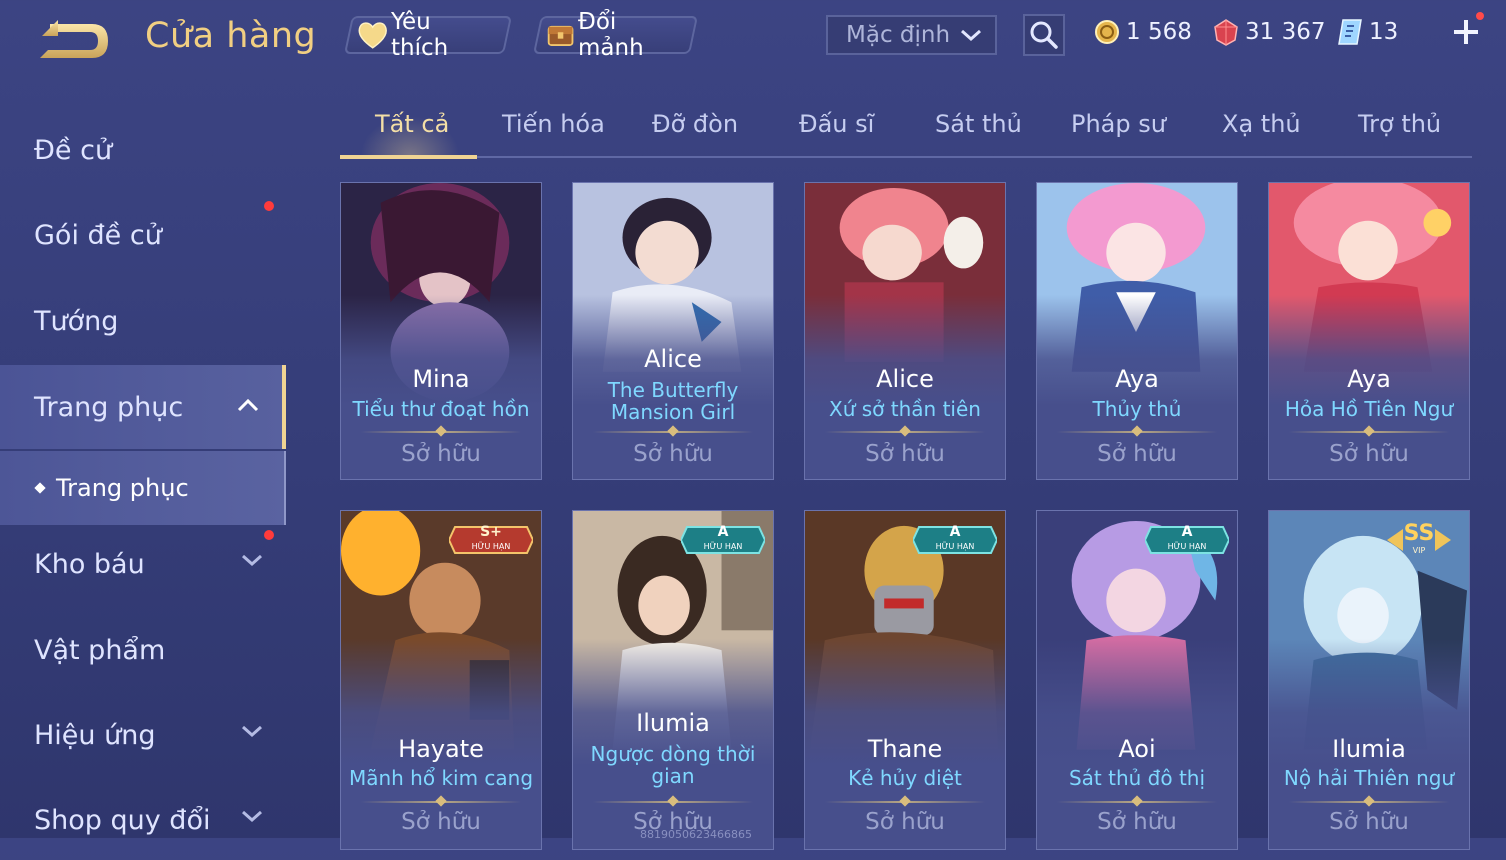 The image size is (1506, 860). What do you see at coordinates (905, 749) in the screenshot?
I see `hero-name: Thane` at bounding box center [905, 749].